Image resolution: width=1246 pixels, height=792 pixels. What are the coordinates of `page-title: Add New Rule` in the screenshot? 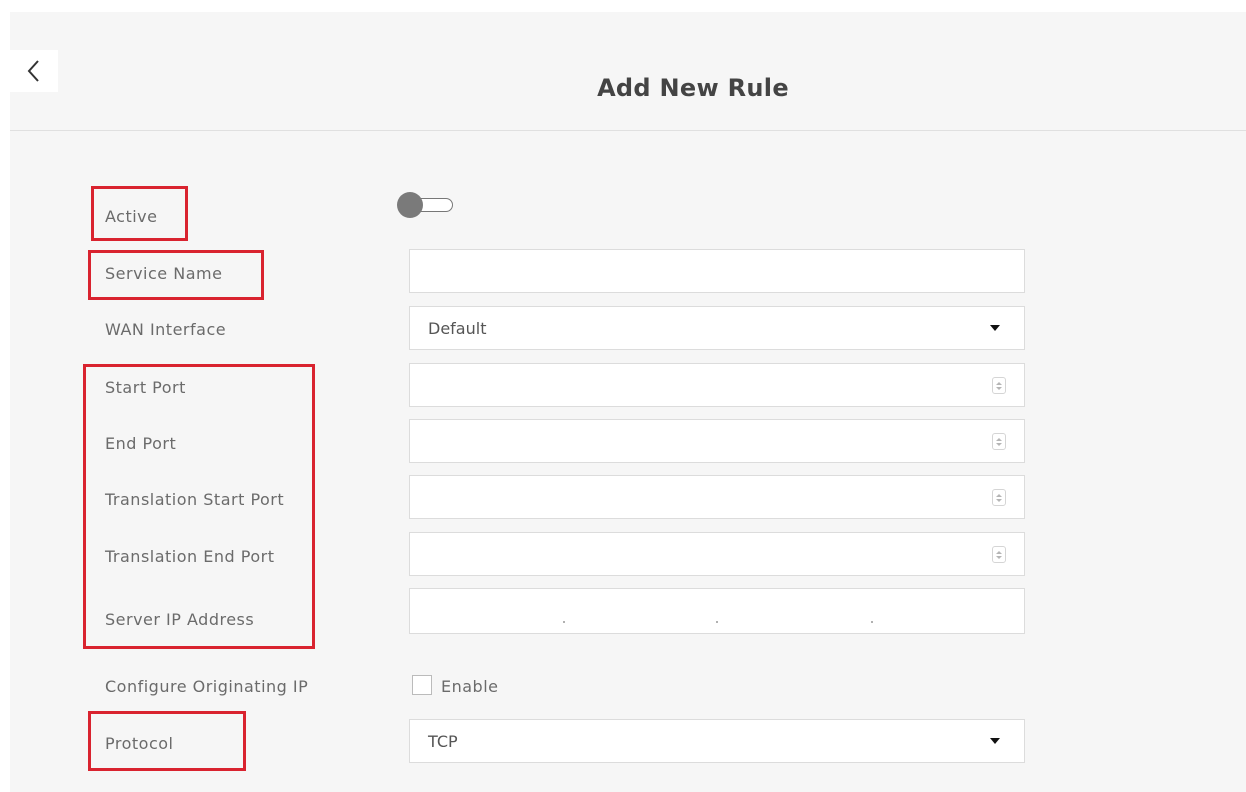 It's located at (693, 88).